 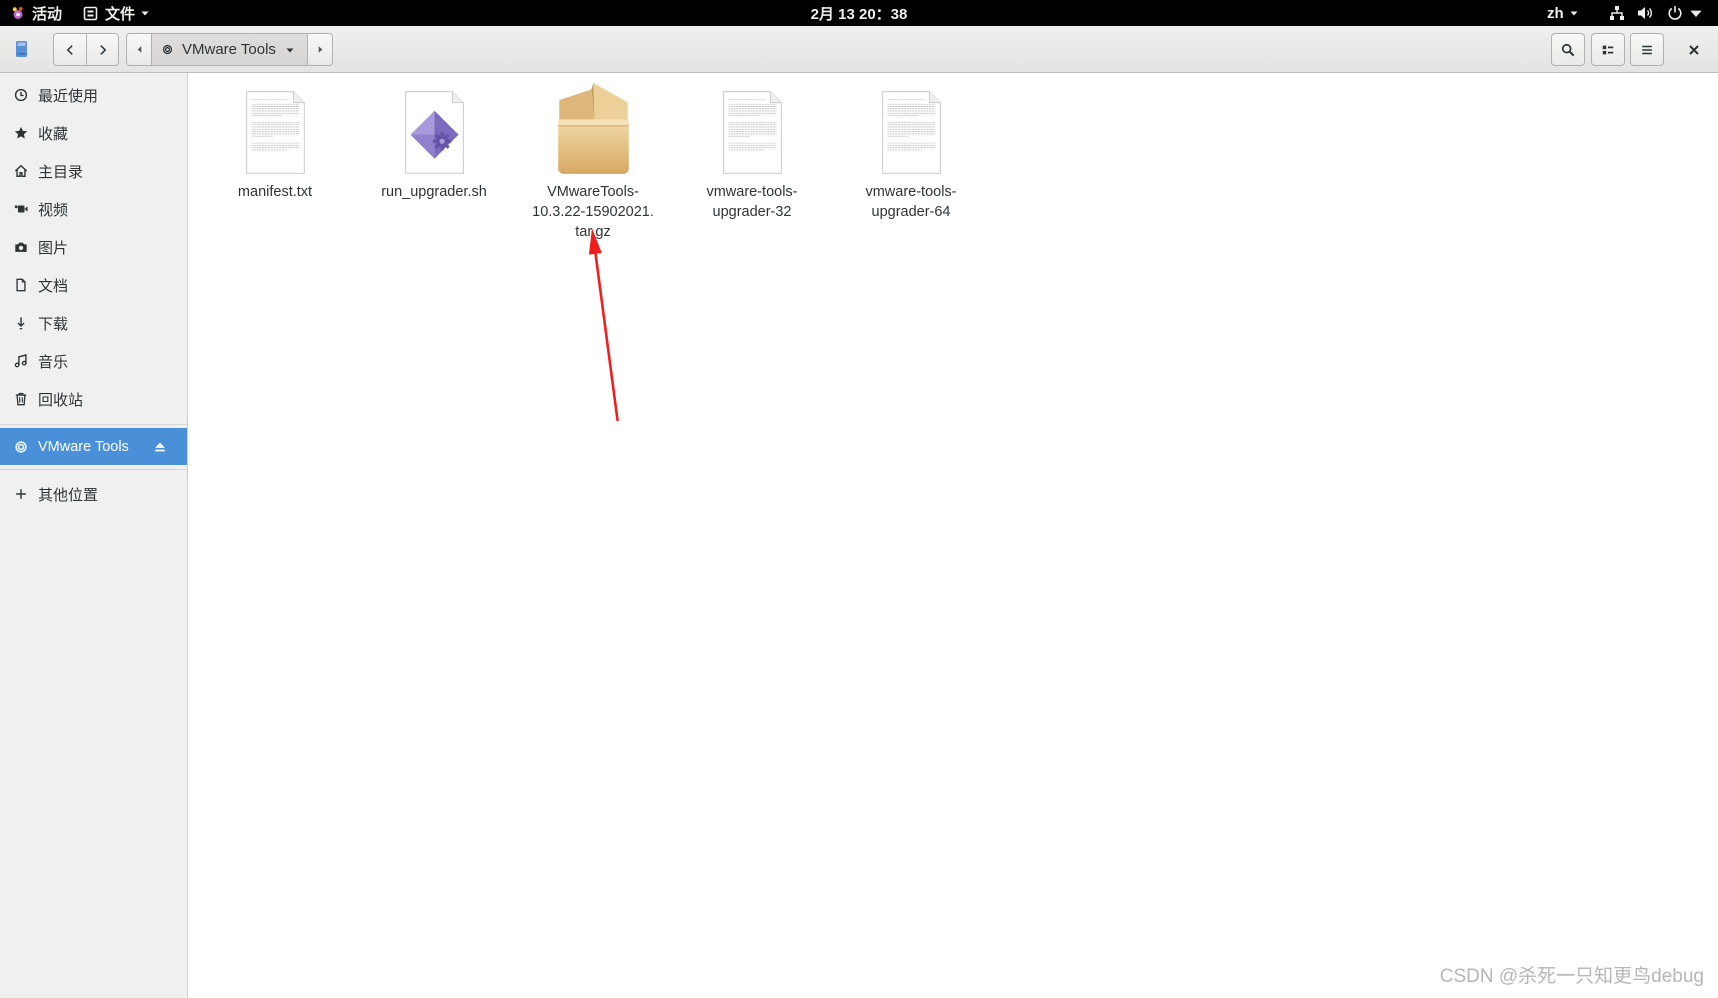 I want to click on file-name-line: 10.3.22-15902021., so click(x=593, y=212).